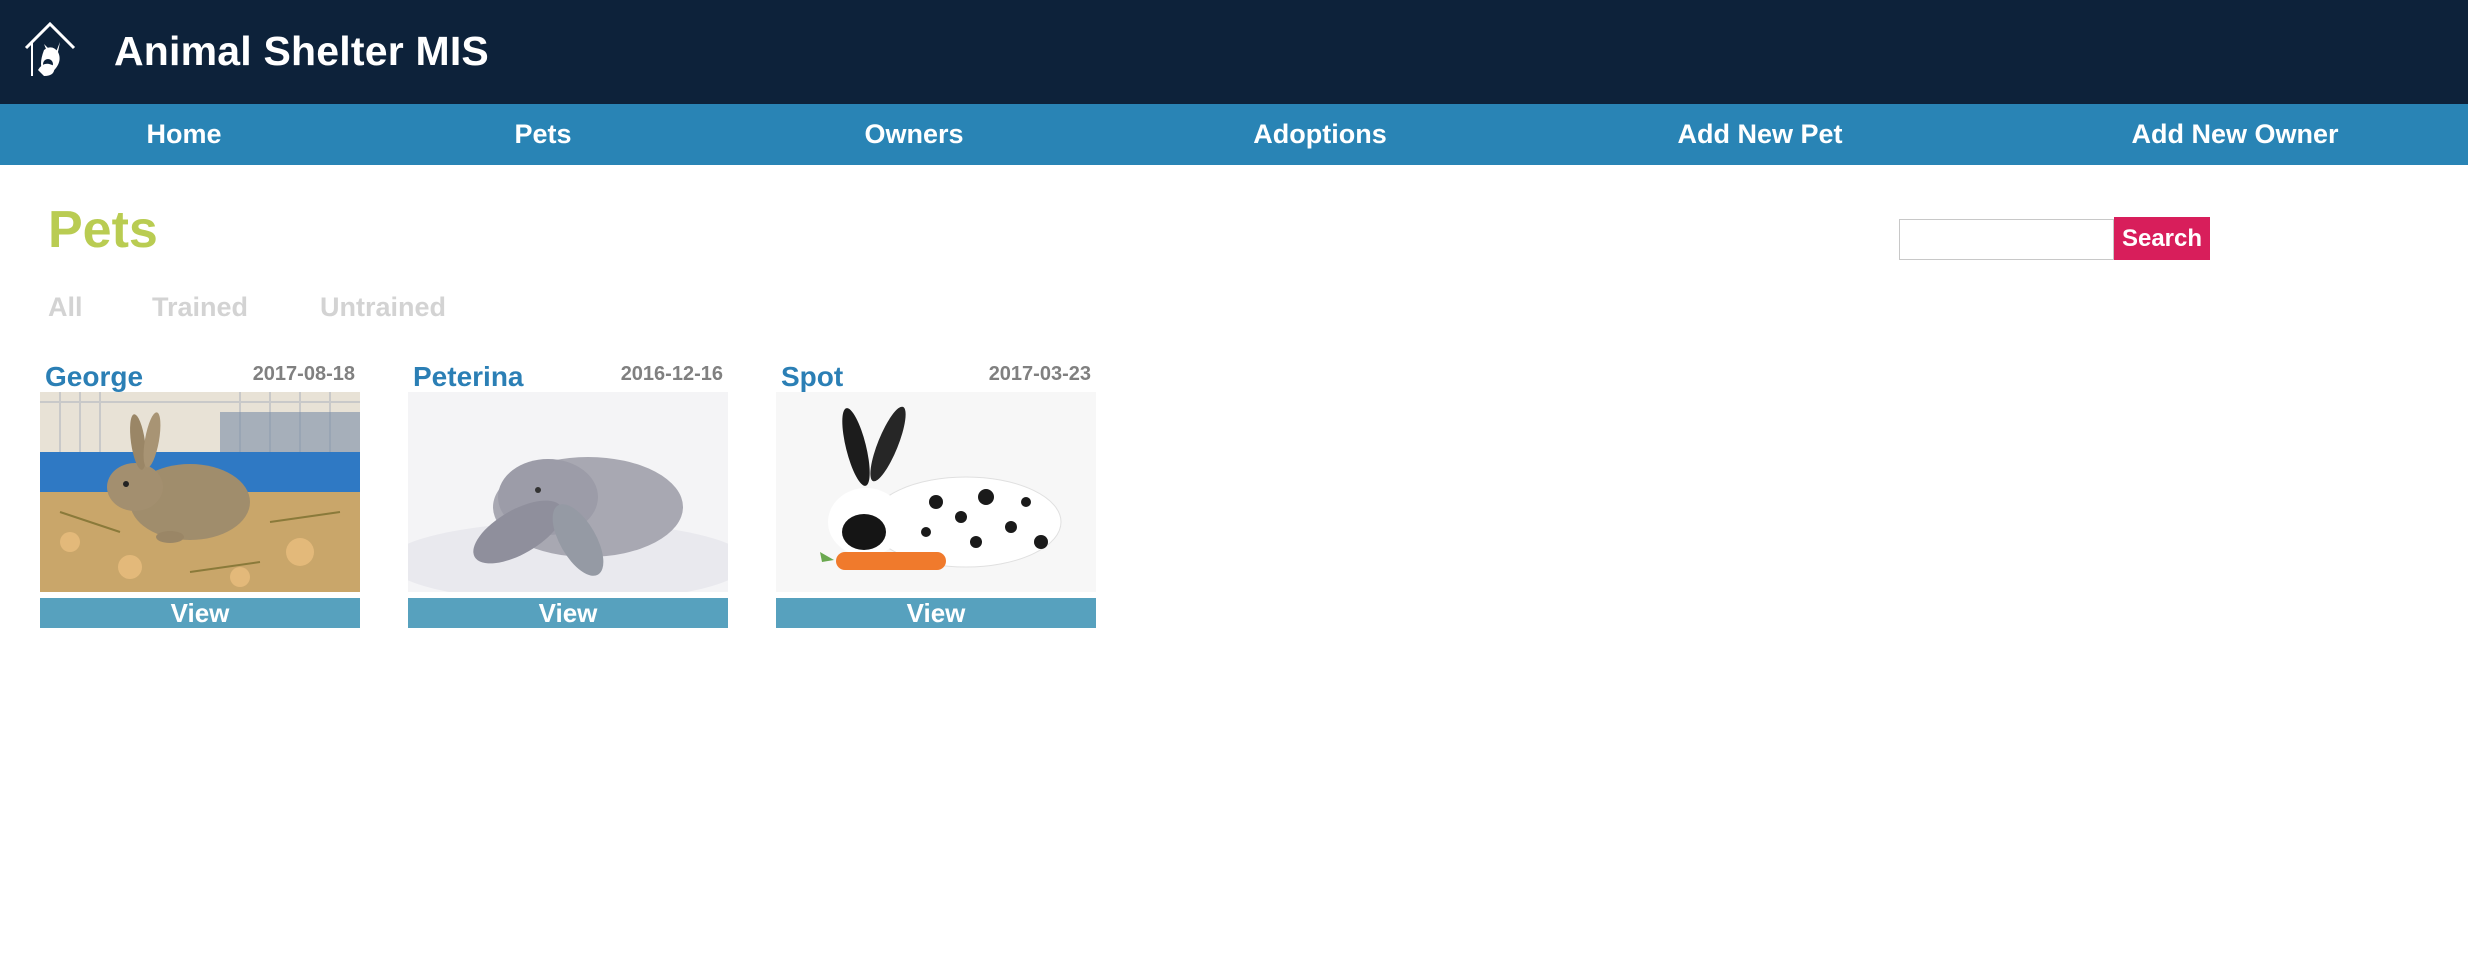 This screenshot has height=956, width=2468. What do you see at coordinates (1234, 52) in the screenshot?
I see `app-header: Animal Shelter MIS` at bounding box center [1234, 52].